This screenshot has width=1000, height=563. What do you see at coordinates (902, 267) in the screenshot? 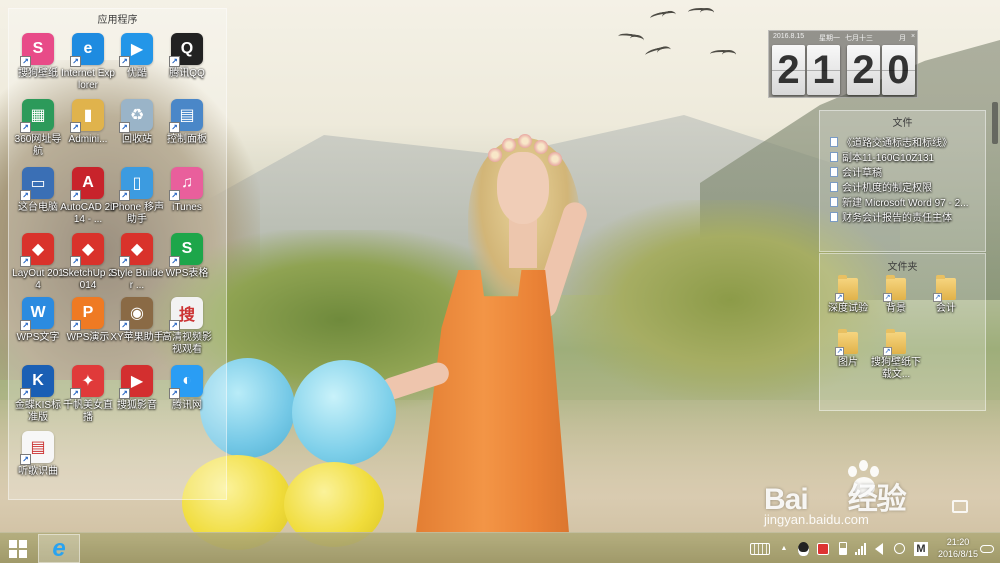
I see `folders-panel-title: 文件夹` at bounding box center [902, 267].